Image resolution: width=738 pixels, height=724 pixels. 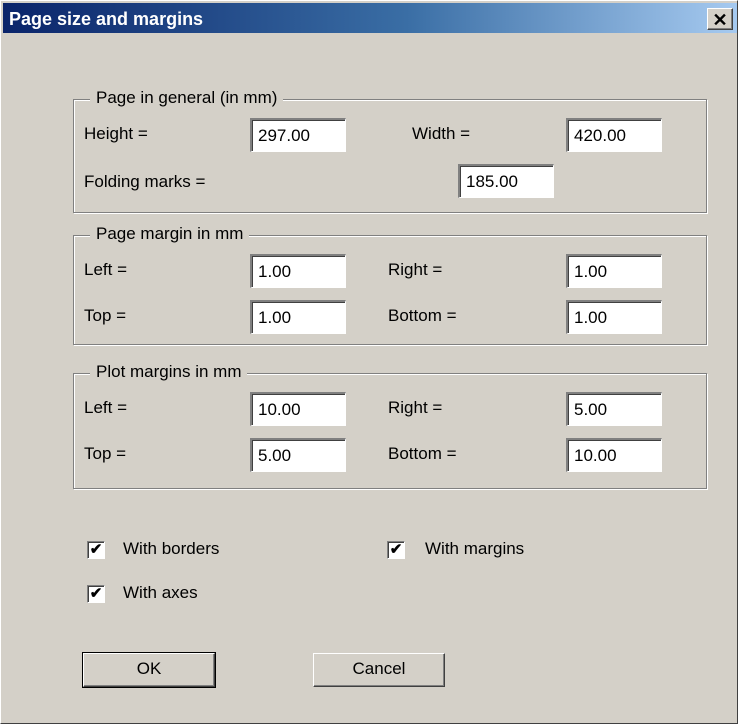 What do you see at coordinates (145, 181) in the screenshot?
I see `folding-marks-label: Folding marks =` at bounding box center [145, 181].